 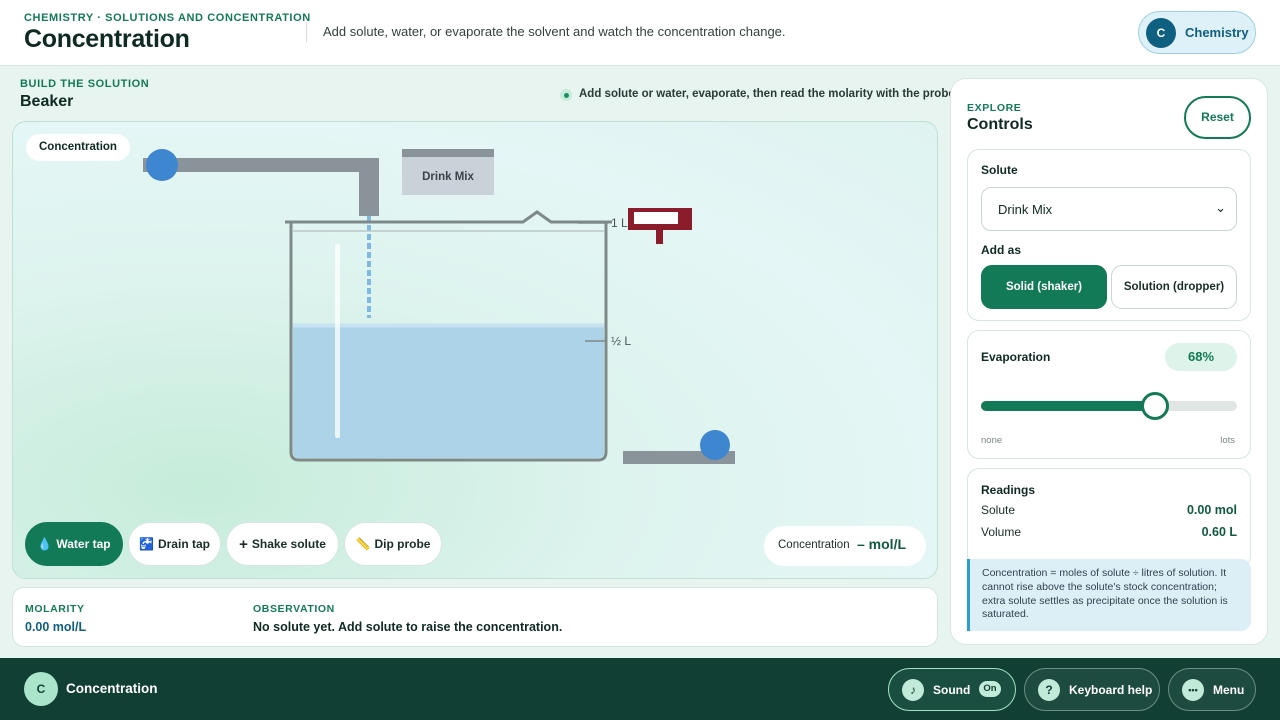 What do you see at coordinates (659, 237) in the screenshot?
I see `probe-stem` at bounding box center [659, 237].